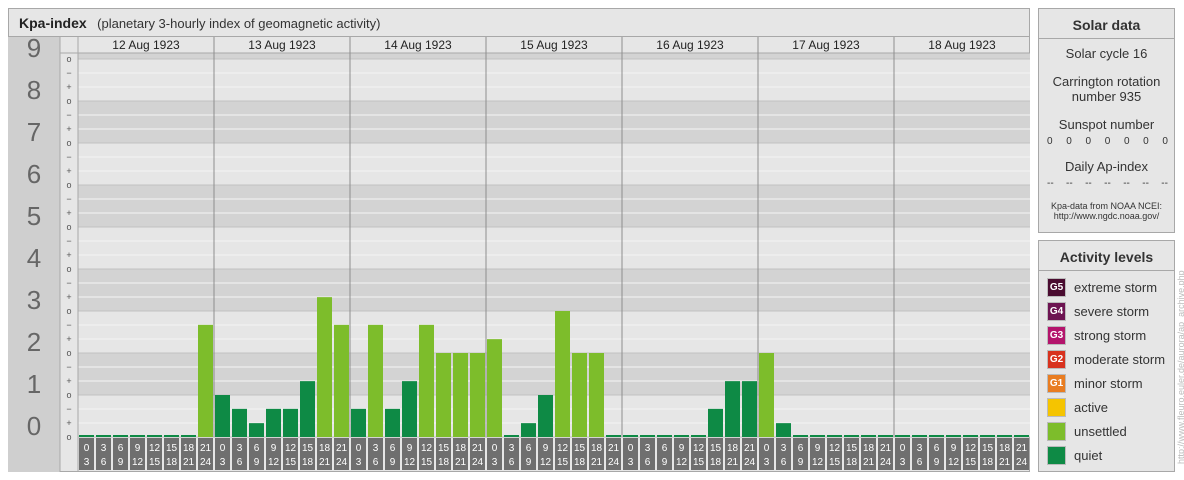 This screenshot has height=480, width=1184. What do you see at coordinates (1056, 335) in the screenshot?
I see `legend-swatch: G3` at bounding box center [1056, 335].